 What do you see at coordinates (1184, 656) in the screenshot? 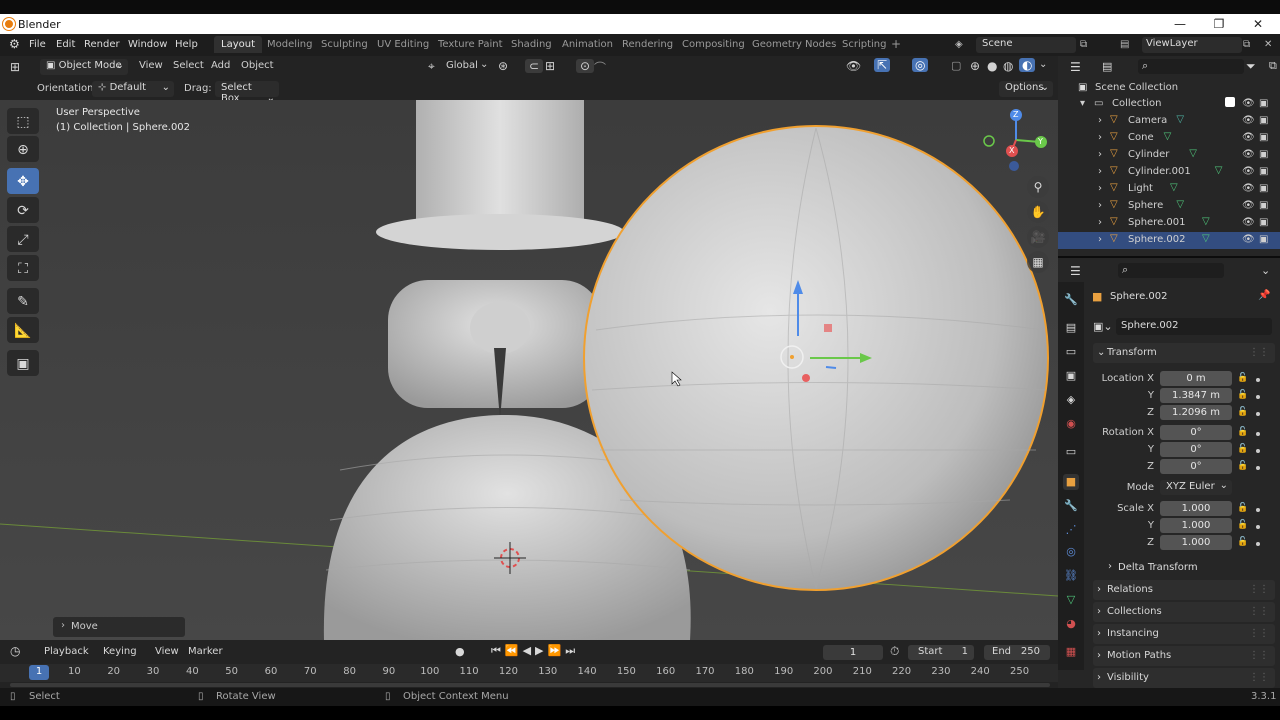
I see `panel-motion-paths: › Motion Paths ⋮⋮` at bounding box center [1184, 656].